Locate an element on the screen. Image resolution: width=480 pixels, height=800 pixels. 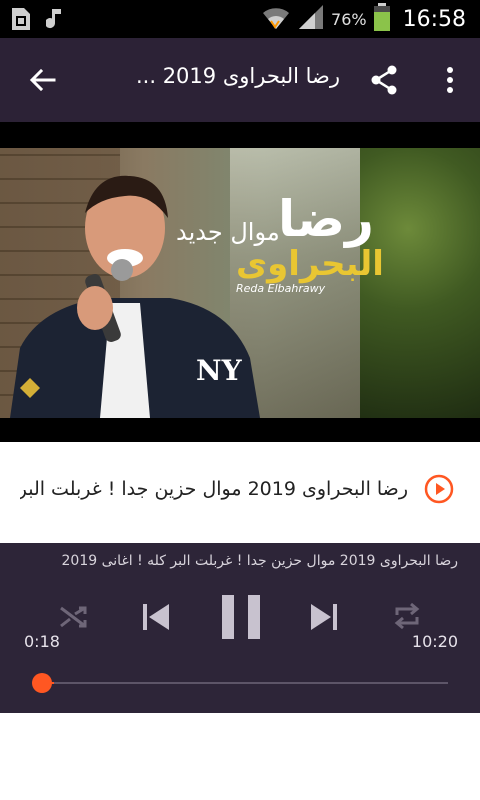
overflow-menu-button is located at coordinates (450, 80).